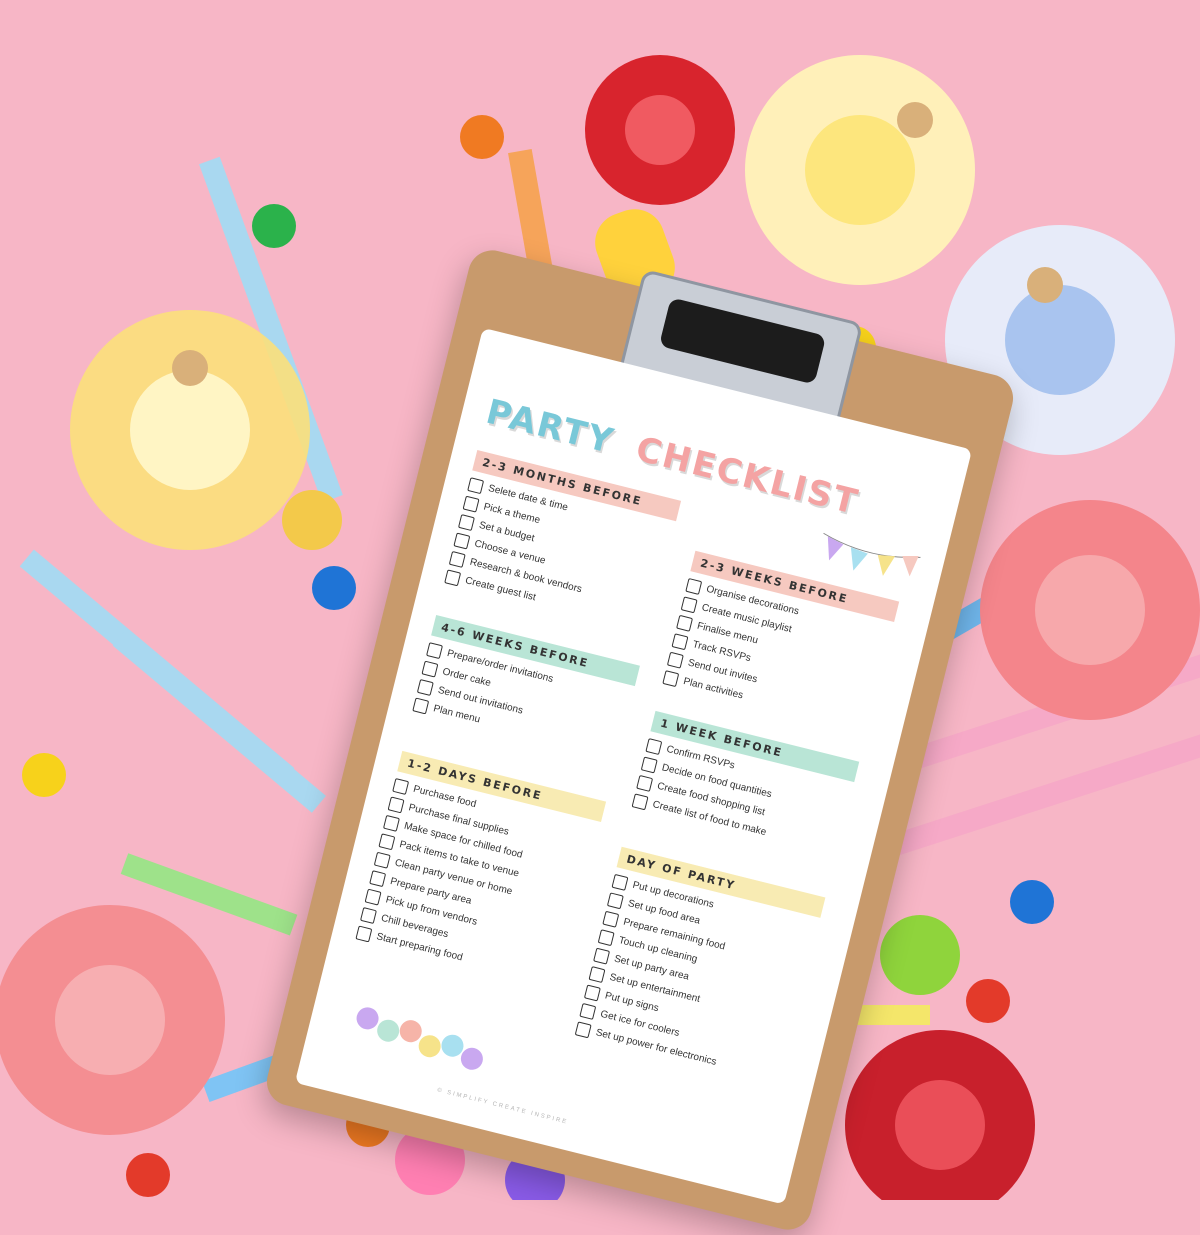  What do you see at coordinates (502, 1106) in the screenshot?
I see `copyright-text: © SIMPLIFY CREATE INSPIRE` at bounding box center [502, 1106].